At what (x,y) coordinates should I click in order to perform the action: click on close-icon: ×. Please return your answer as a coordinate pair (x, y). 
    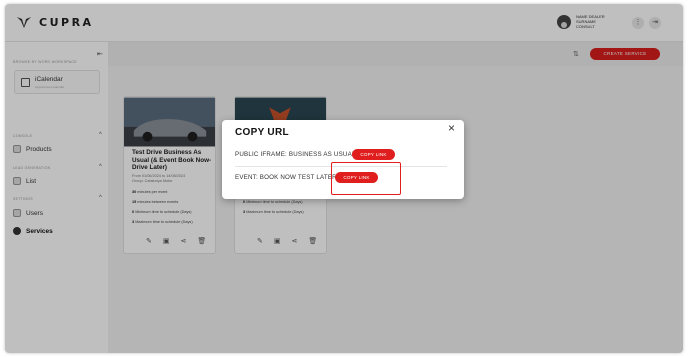
    Looking at the image, I should click on (451, 128).